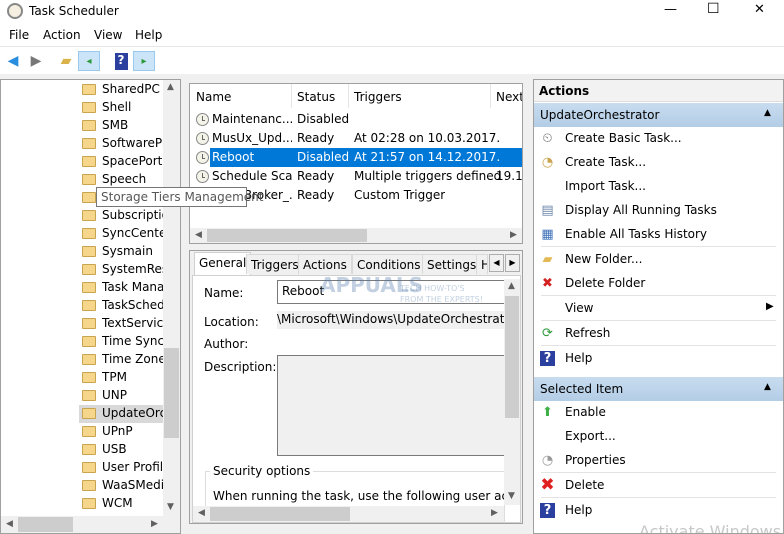 This screenshot has width=784, height=534. What do you see at coordinates (658, 211) in the screenshot?
I see `action-display-all-running-tasks: ▤ Display All Running Tasks` at bounding box center [658, 211].